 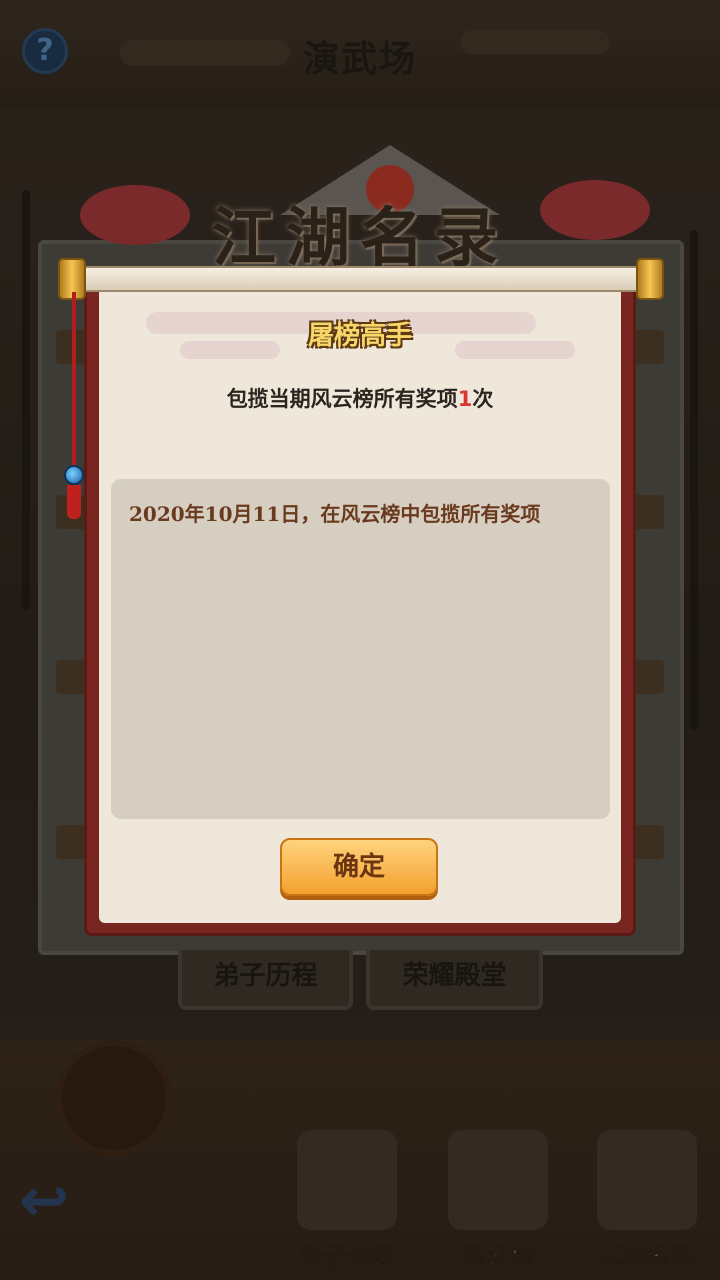 What do you see at coordinates (650, 279) in the screenshot?
I see `roller-cap-right` at bounding box center [650, 279].